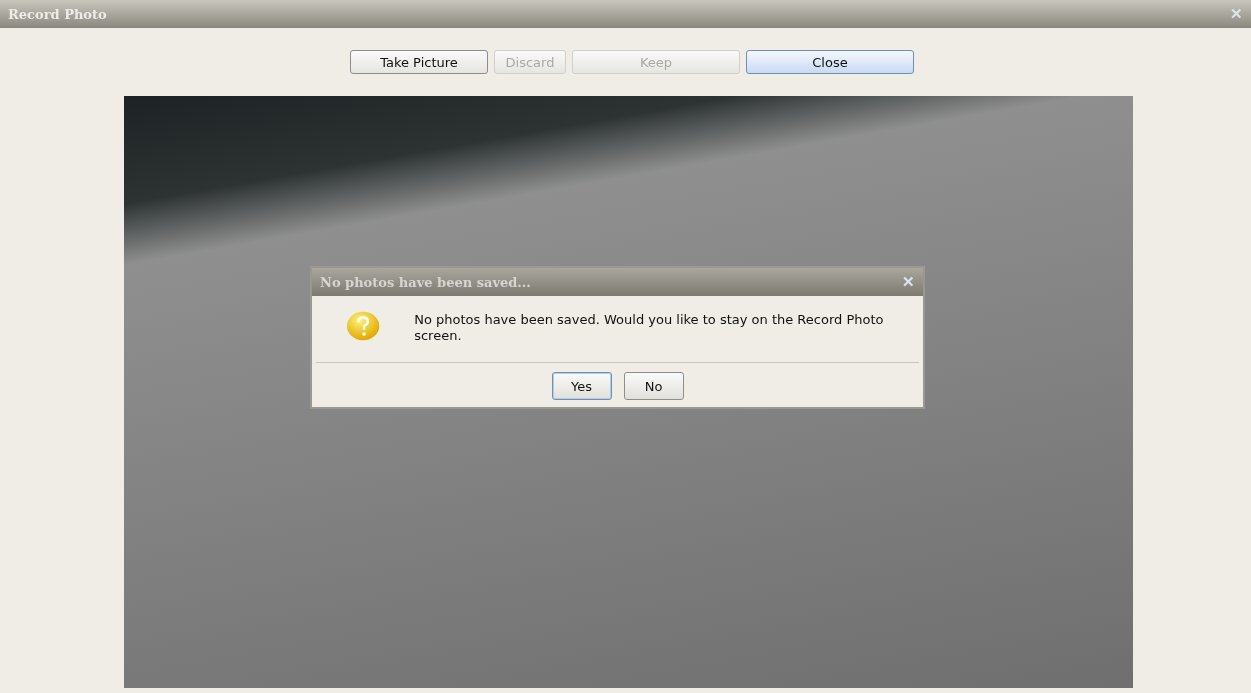  I want to click on dialog-button: Yes, so click(581, 386).